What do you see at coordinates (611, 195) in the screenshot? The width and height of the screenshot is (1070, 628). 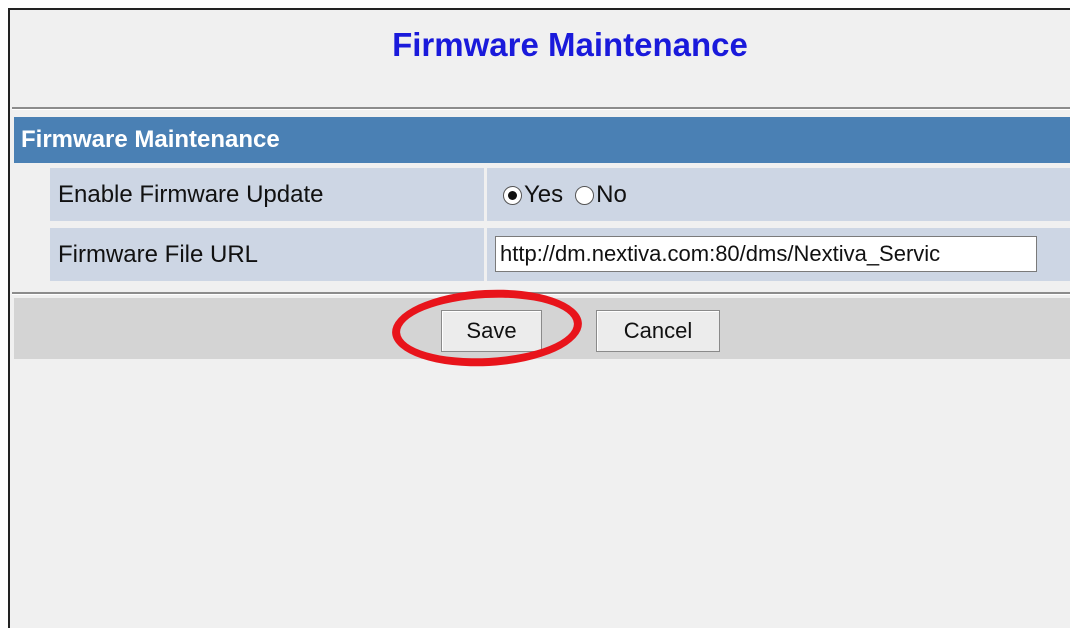 I see `radio-no-label: No` at bounding box center [611, 195].